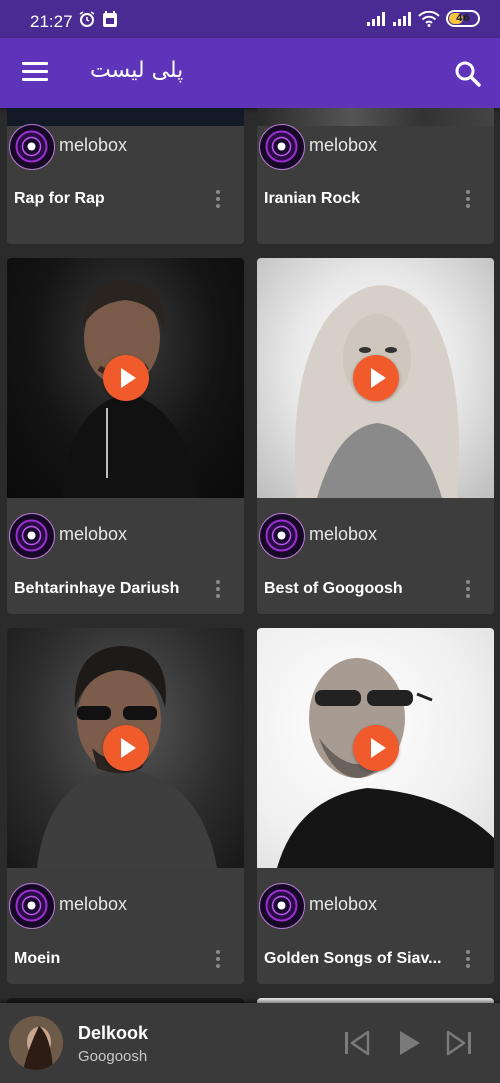  Describe the element at coordinates (137, 70) in the screenshot. I see `page-title: پلی لیست` at that location.